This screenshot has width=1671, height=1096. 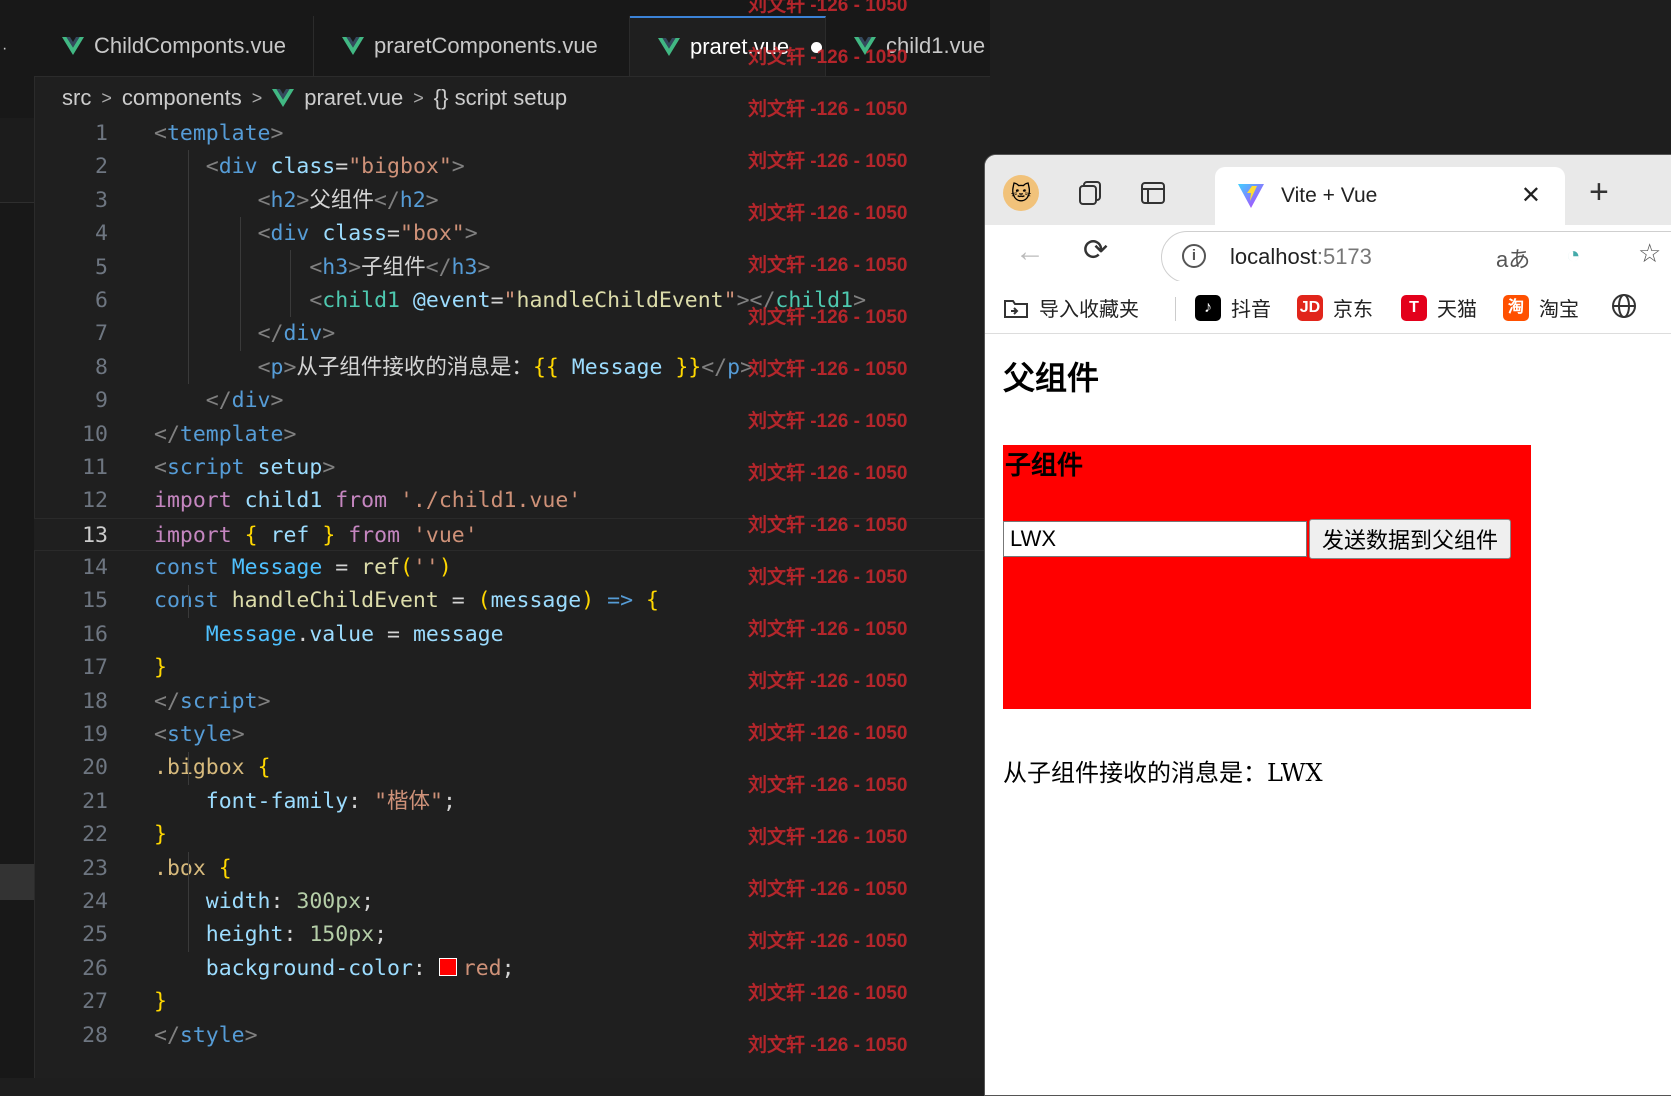 What do you see at coordinates (936, 45) in the screenshot?
I see `tab-label: child1.vue` at bounding box center [936, 45].